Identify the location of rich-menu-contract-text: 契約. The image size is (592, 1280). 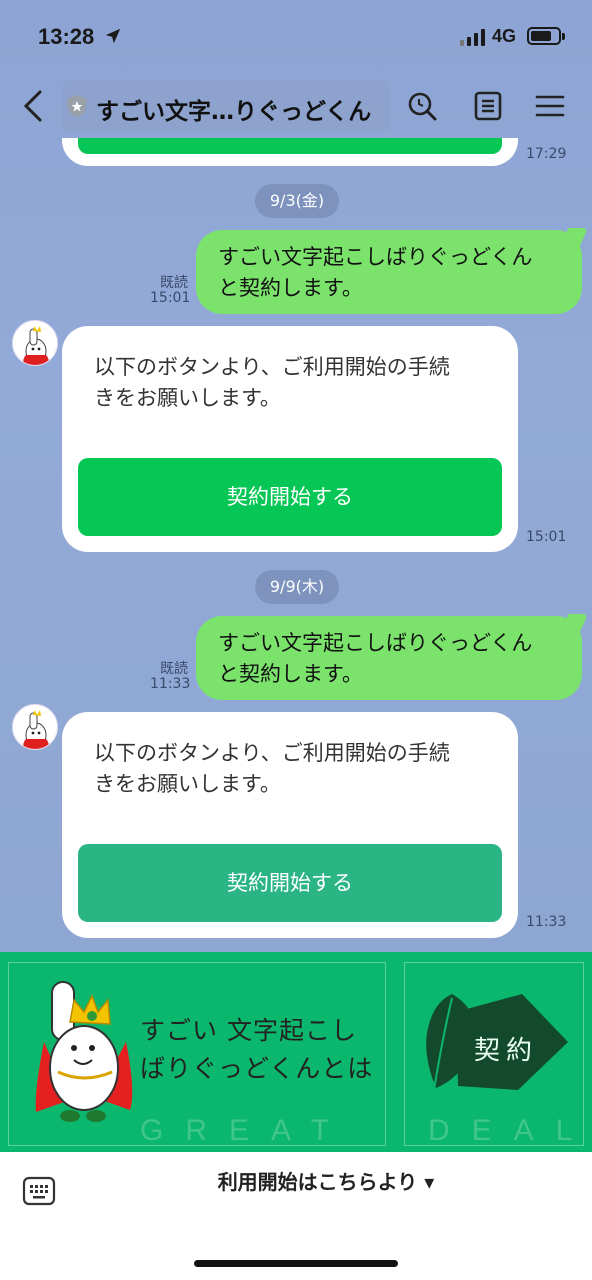
(506, 1051).